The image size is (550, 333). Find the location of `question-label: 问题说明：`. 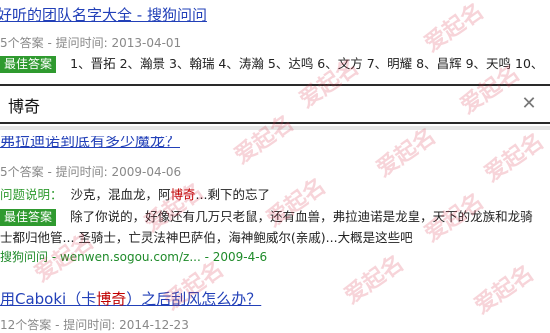

question-label: 问题说明： is located at coordinates (31, 194).